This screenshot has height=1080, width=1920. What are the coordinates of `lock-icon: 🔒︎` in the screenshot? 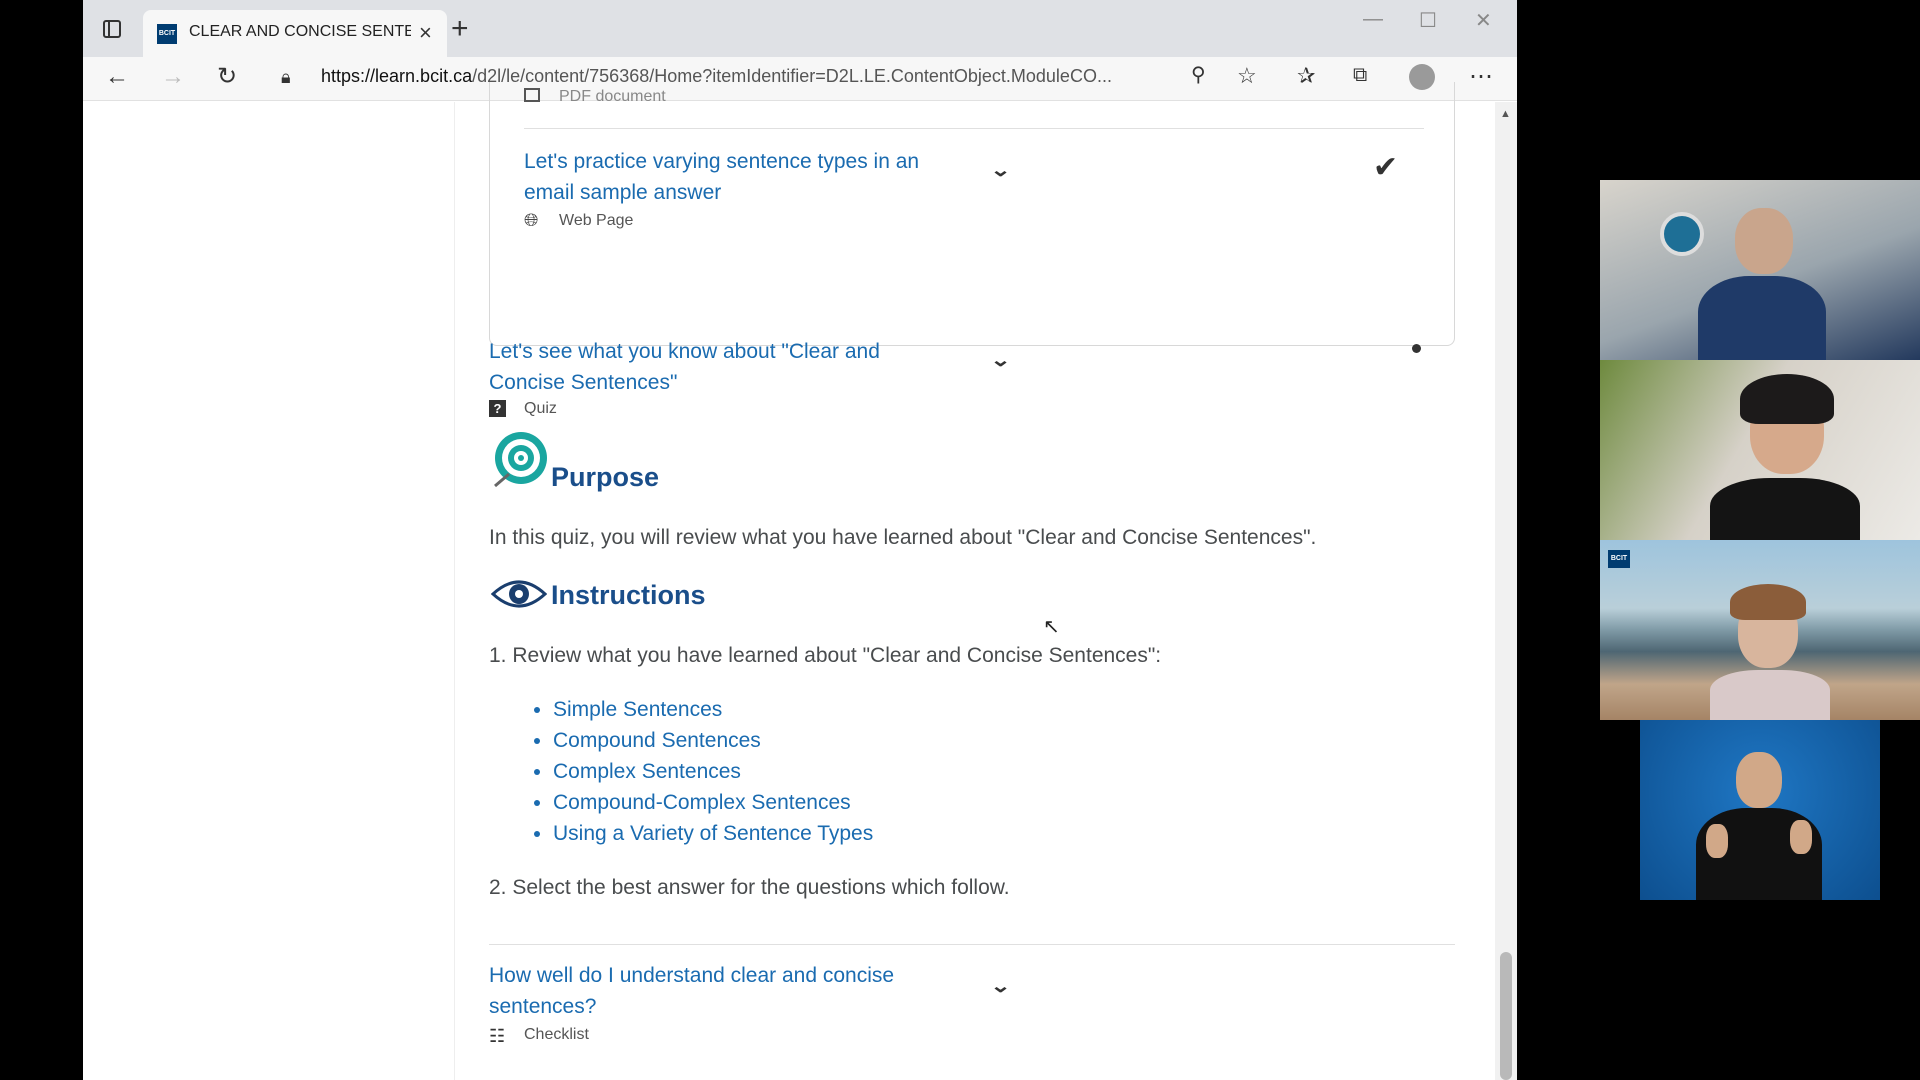 It's located at (286, 77).